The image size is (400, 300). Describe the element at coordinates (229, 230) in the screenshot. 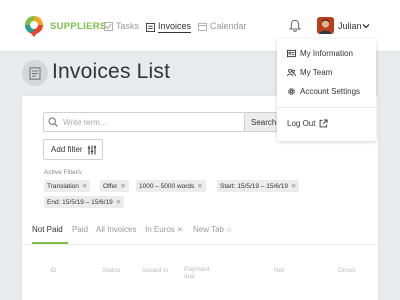

I see `pin-icon: ☆` at that location.